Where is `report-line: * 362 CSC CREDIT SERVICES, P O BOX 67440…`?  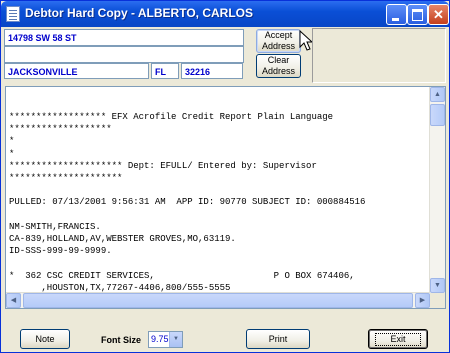
report-line: * 362 CSC CREDIT SERVICES, P O BOX 67440… is located at coordinates (182, 275).